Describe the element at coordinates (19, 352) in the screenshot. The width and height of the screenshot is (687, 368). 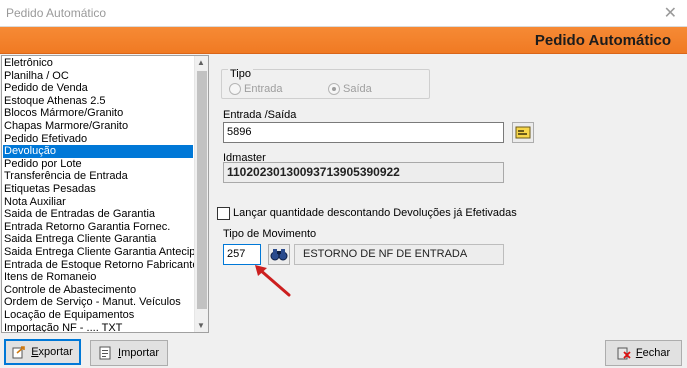
I see `export-icon` at that location.